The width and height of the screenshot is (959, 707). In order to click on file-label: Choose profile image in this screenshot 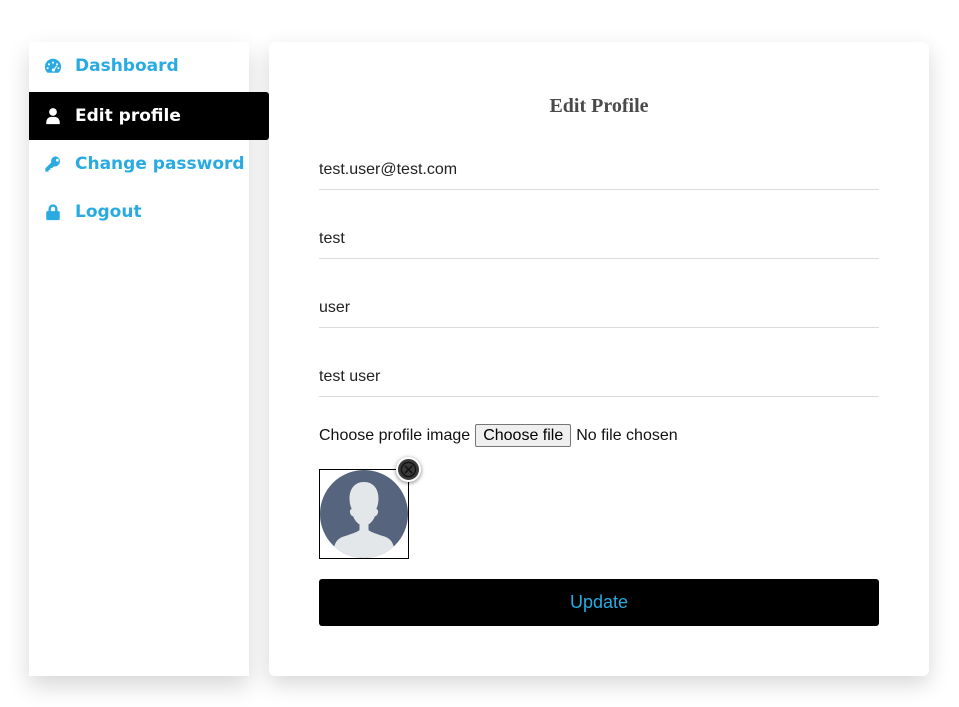, I will do `click(395, 435)`.